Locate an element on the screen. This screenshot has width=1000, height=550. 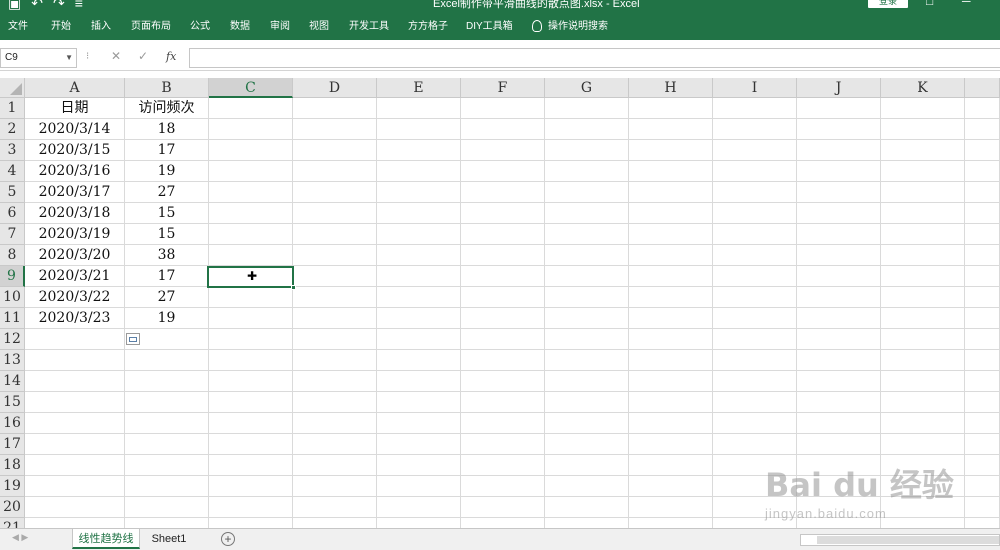
cell-e13 is located at coordinates (419, 360).